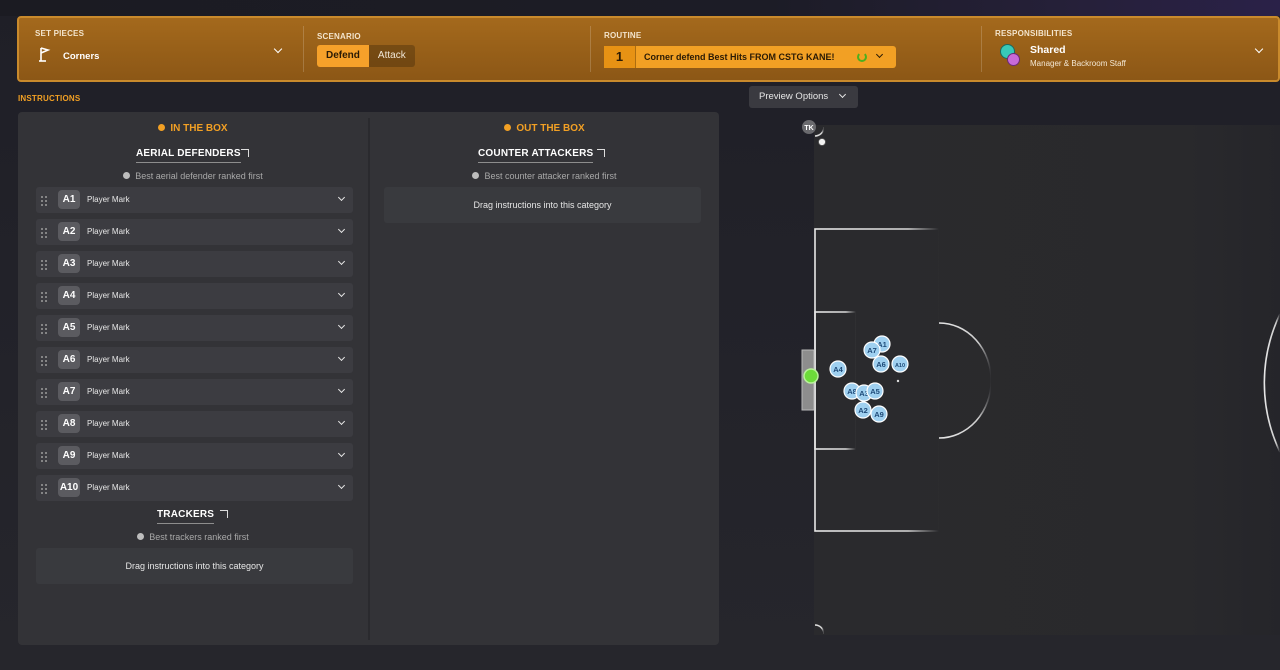  What do you see at coordinates (536, 155) in the screenshot?
I see `counter-attackers-title: COUNTER ATTACKERS` at bounding box center [536, 155].